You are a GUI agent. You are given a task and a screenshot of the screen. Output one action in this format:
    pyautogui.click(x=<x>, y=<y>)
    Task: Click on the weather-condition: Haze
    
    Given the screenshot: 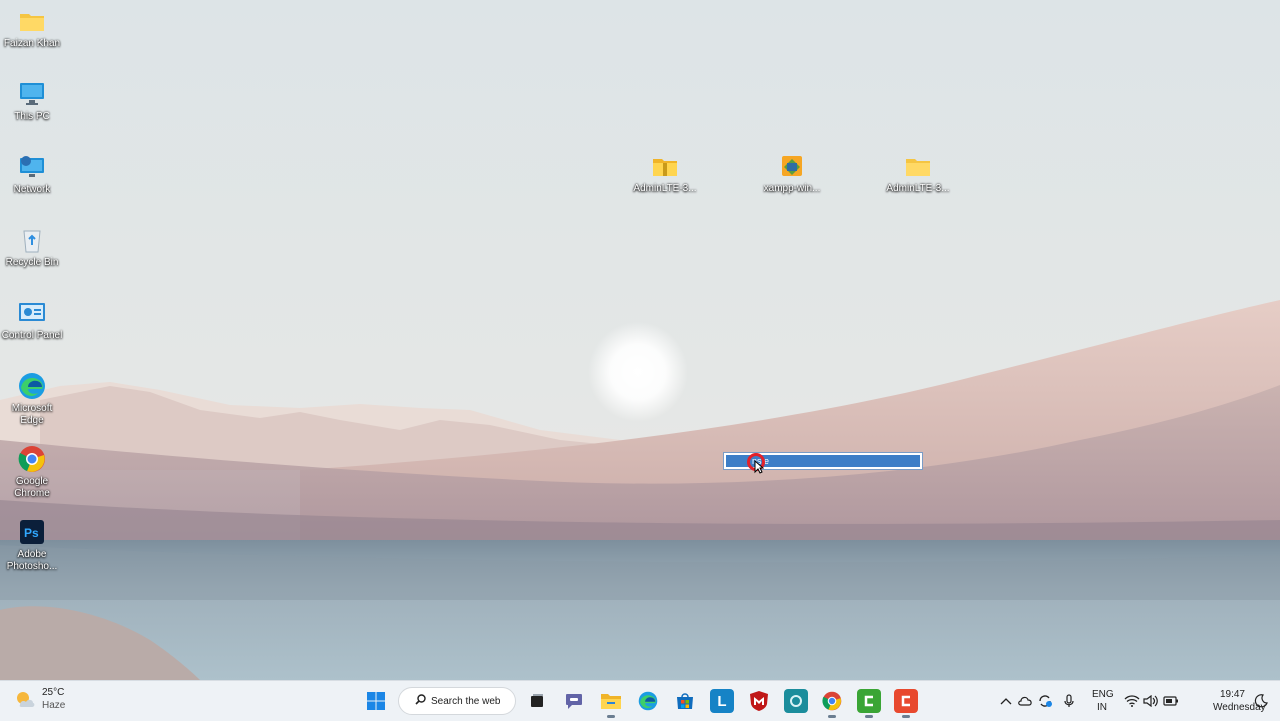 What is the action you would take?
    pyautogui.click(x=54, y=705)
    